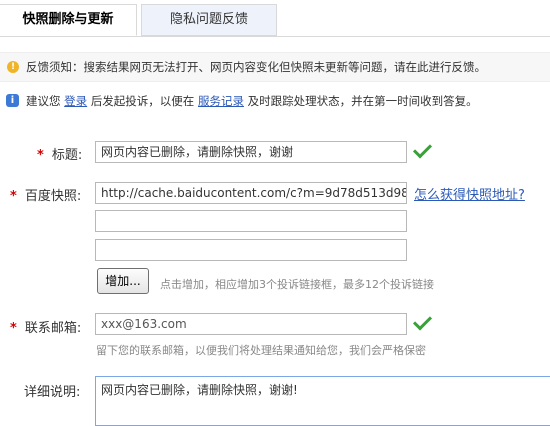  What do you see at coordinates (12, 100) in the screenshot?
I see `info-icon: i` at bounding box center [12, 100].